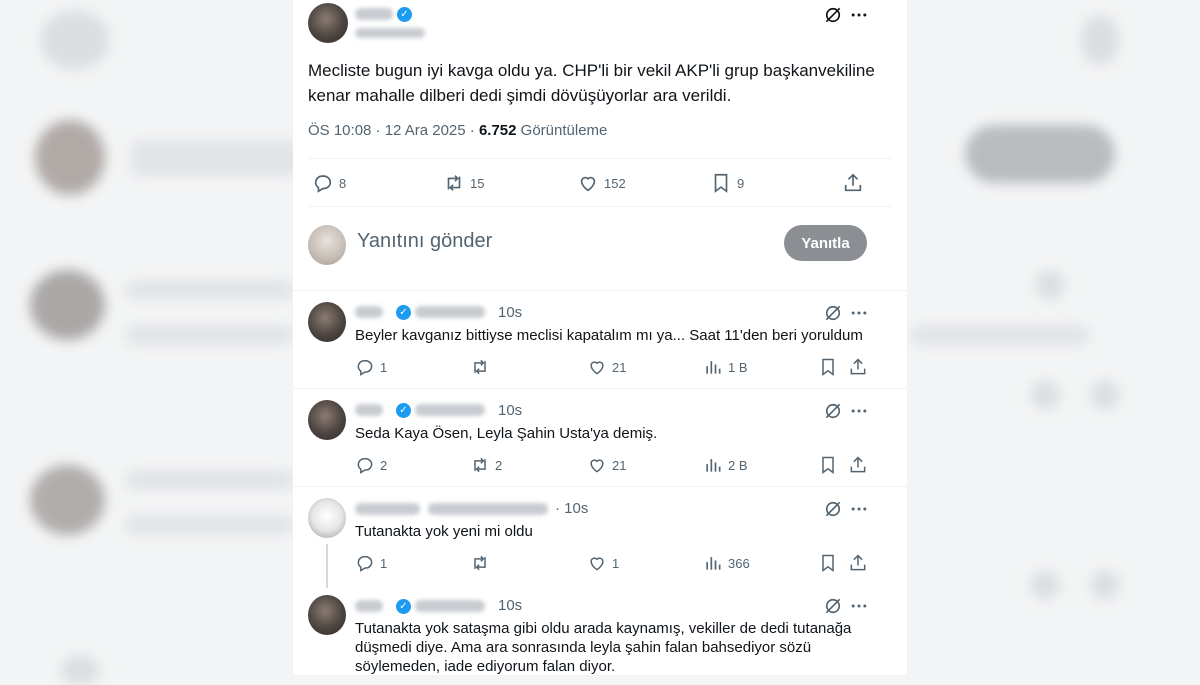 This screenshot has width=1200, height=685. What do you see at coordinates (601, 183) in the screenshot?
I see `like-button: 152` at bounding box center [601, 183].